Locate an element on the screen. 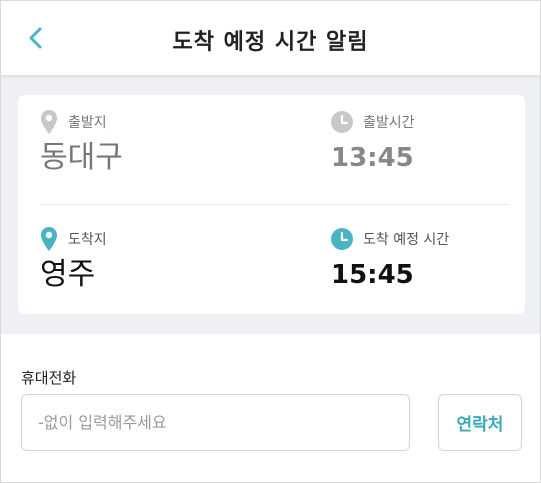 The image size is (541, 483). page-title: 도착 예정 시간 알림 is located at coordinates (270, 42).